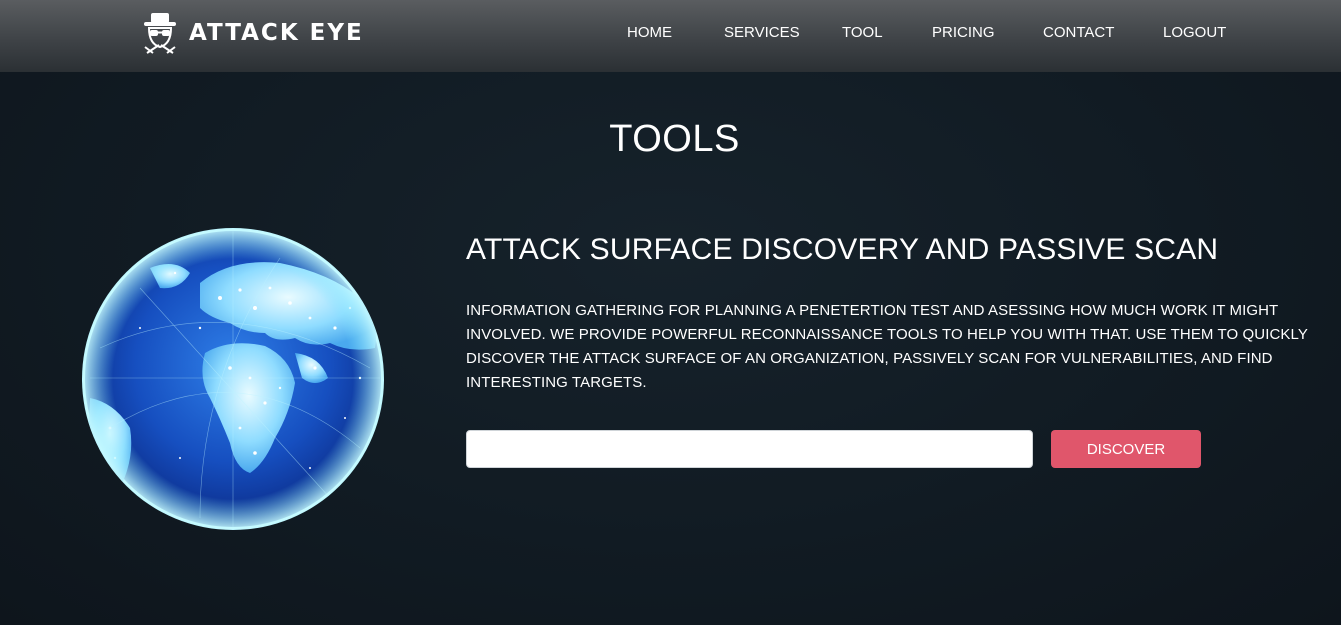 The width and height of the screenshot is (1341, 625). What do you see at coordinates (749, 449) in the screenshot?
I see `target-input` at bounding box center [749, 449].